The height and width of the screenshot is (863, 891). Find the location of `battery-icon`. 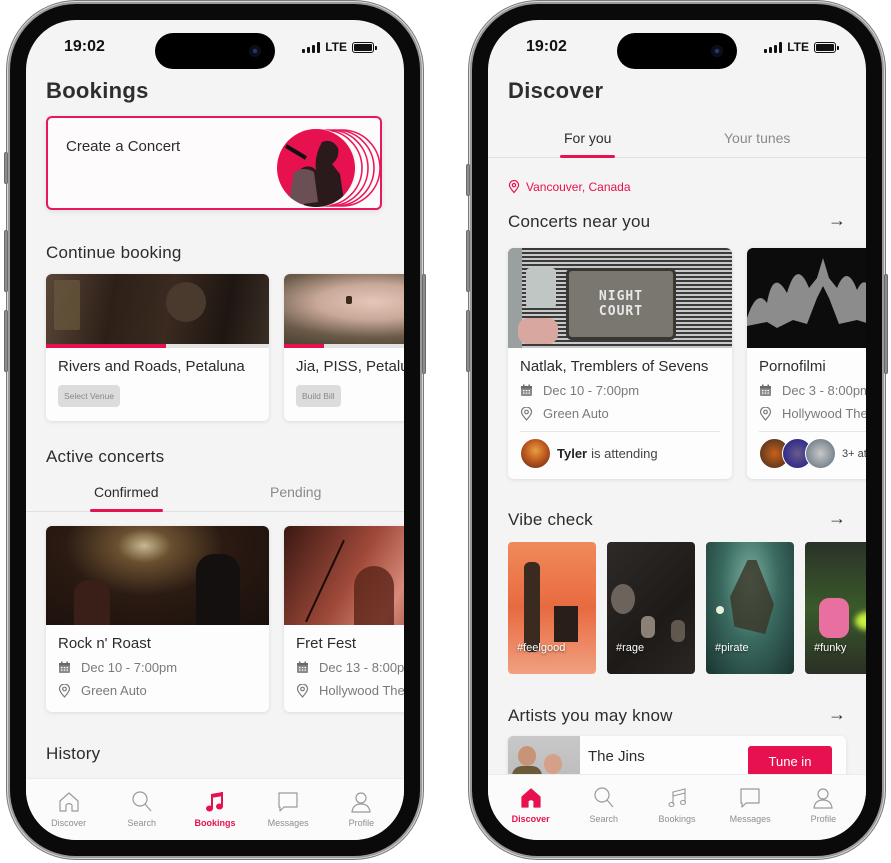

battery-icon is located at coordinates (364, 47).